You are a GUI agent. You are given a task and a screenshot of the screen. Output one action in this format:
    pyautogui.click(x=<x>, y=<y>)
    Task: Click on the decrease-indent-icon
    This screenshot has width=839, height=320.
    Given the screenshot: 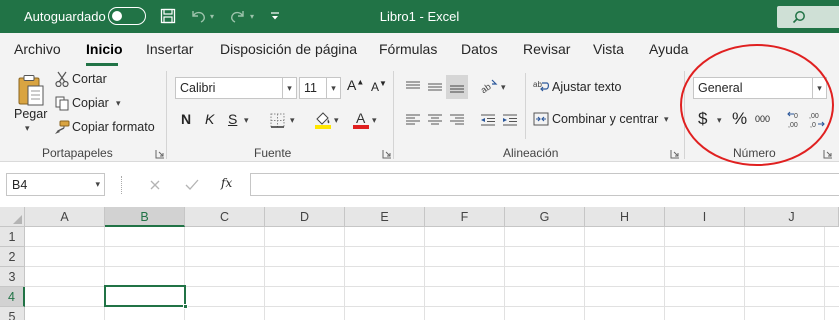 What is the action you would take?
    pyautogui.click(x=488, y=120)
    